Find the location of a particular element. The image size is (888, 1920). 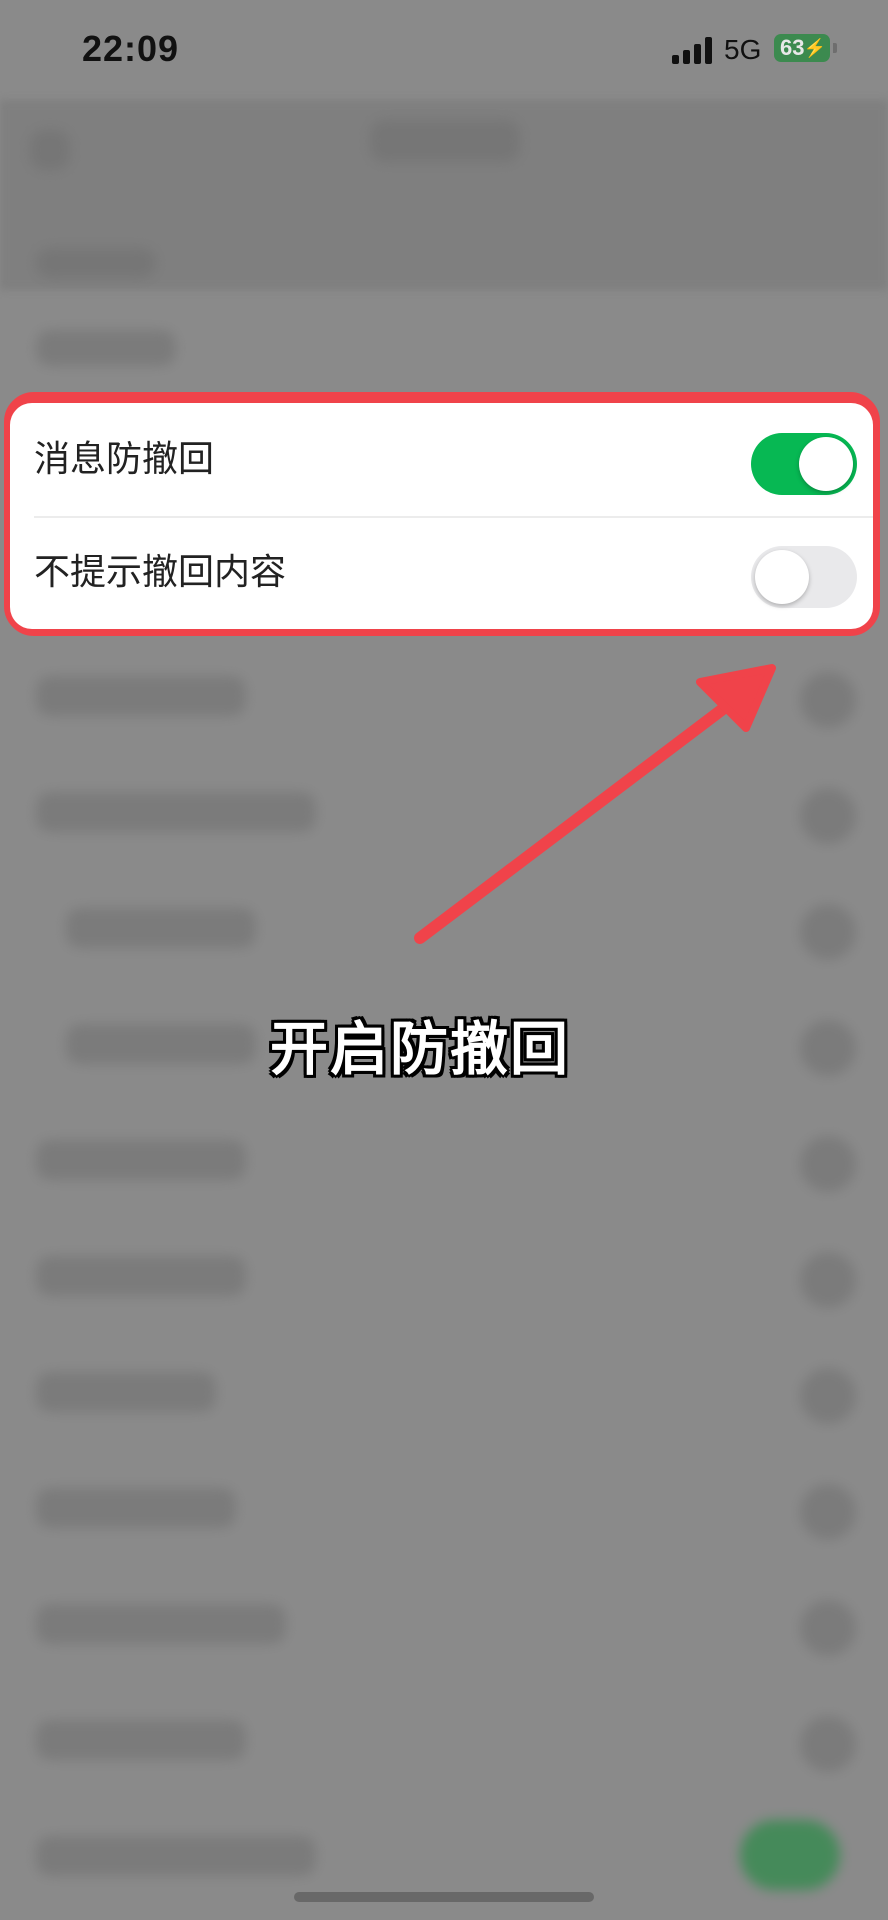

arrow-icon is located at coordinates (595, 804).